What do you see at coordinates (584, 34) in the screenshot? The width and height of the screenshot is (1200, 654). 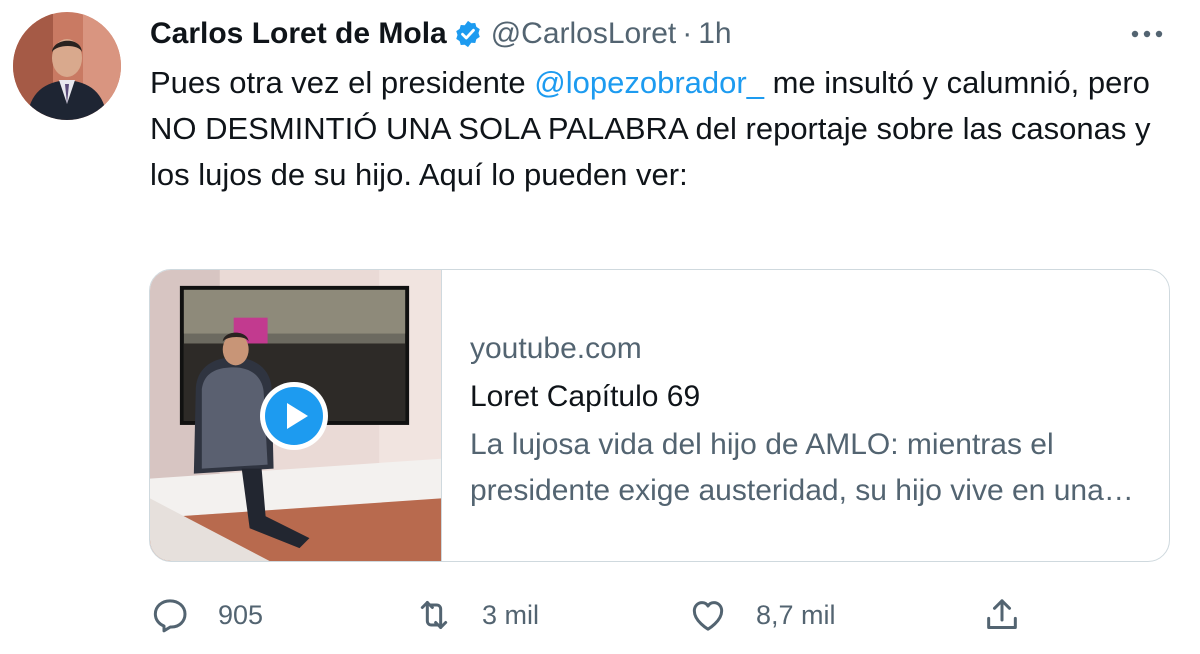 I see `author-handle: @CarlosLoret` at bounding box center [584, 34].